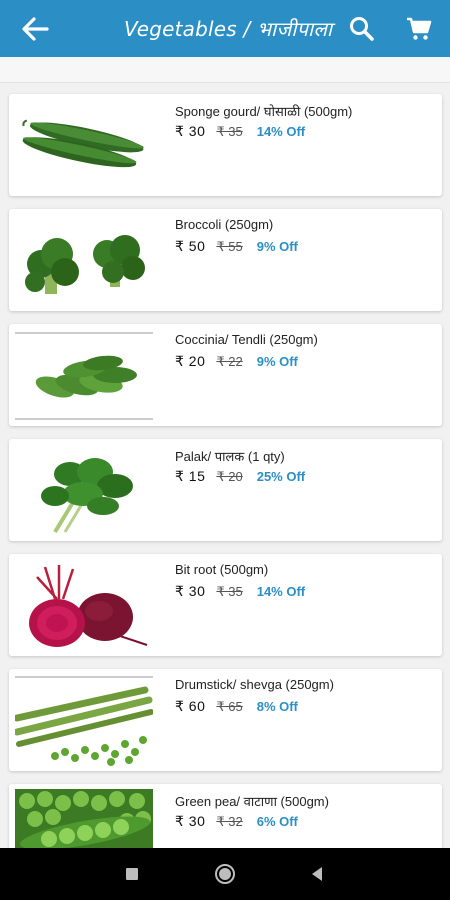 This screenshot has height=900, width=450. What do you see at coordinates (84, 376) in the screenshot?
I see `tendli-image` at bounding box center [84, 376].